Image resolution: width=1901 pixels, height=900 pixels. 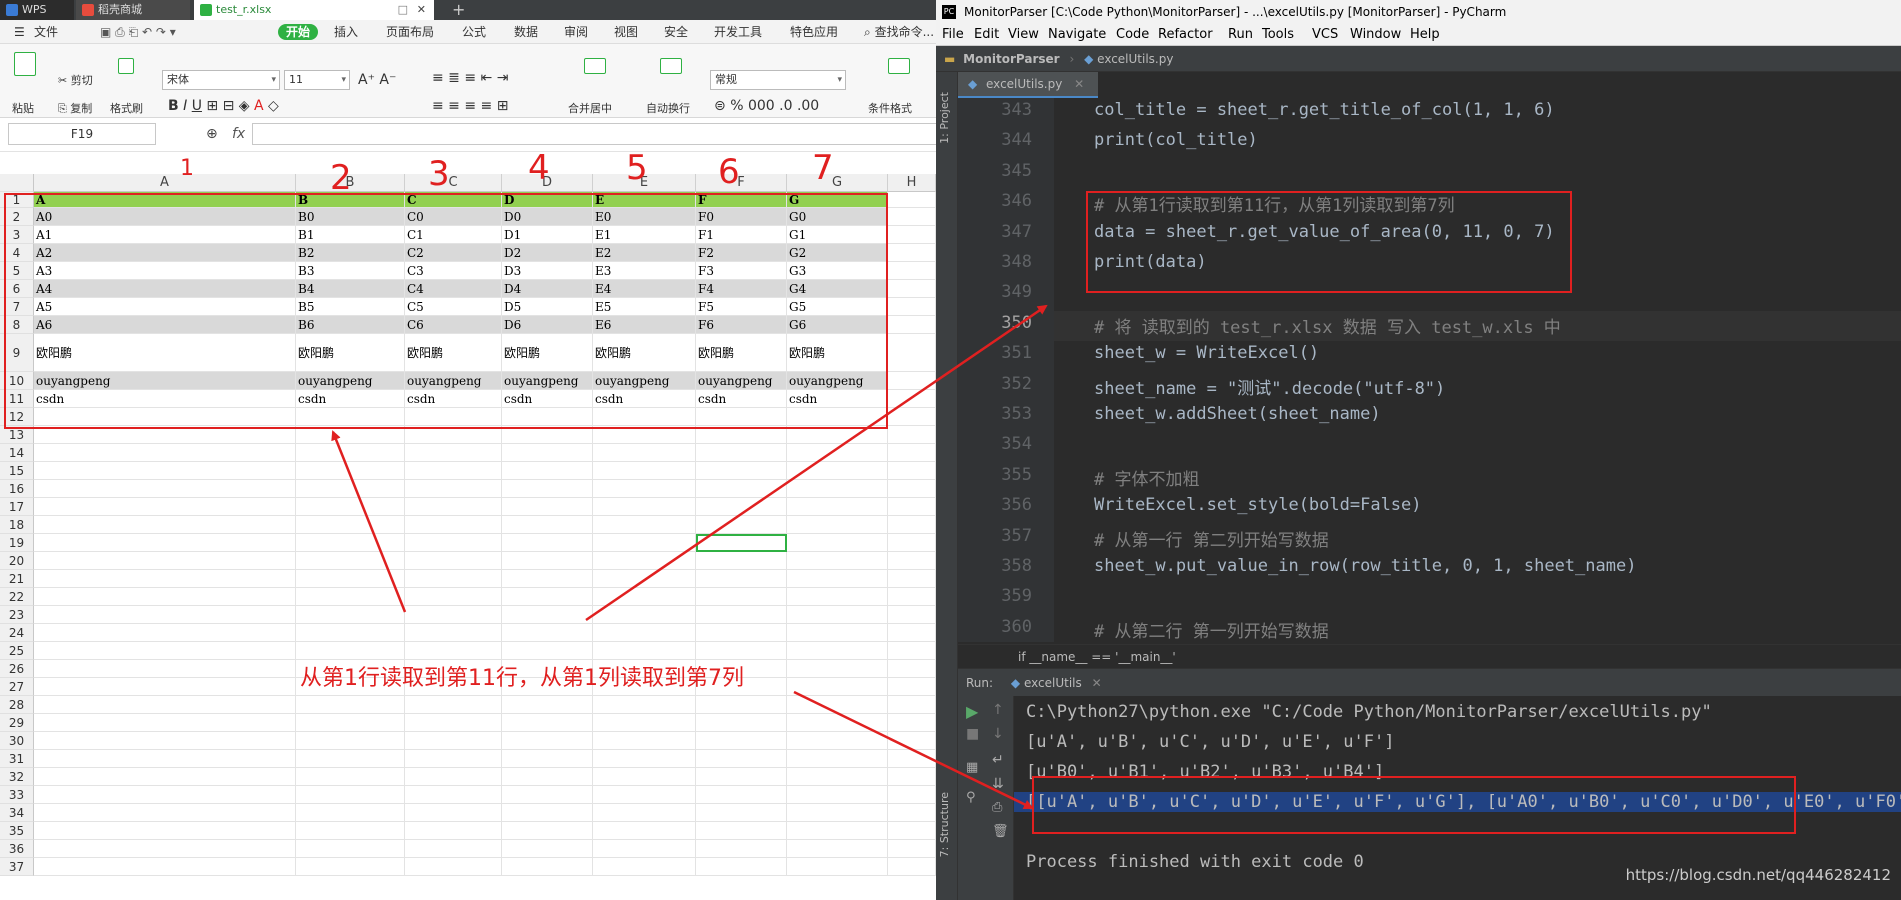 I want to click on annotation-col-5: 5, so click(x=637, y=168).